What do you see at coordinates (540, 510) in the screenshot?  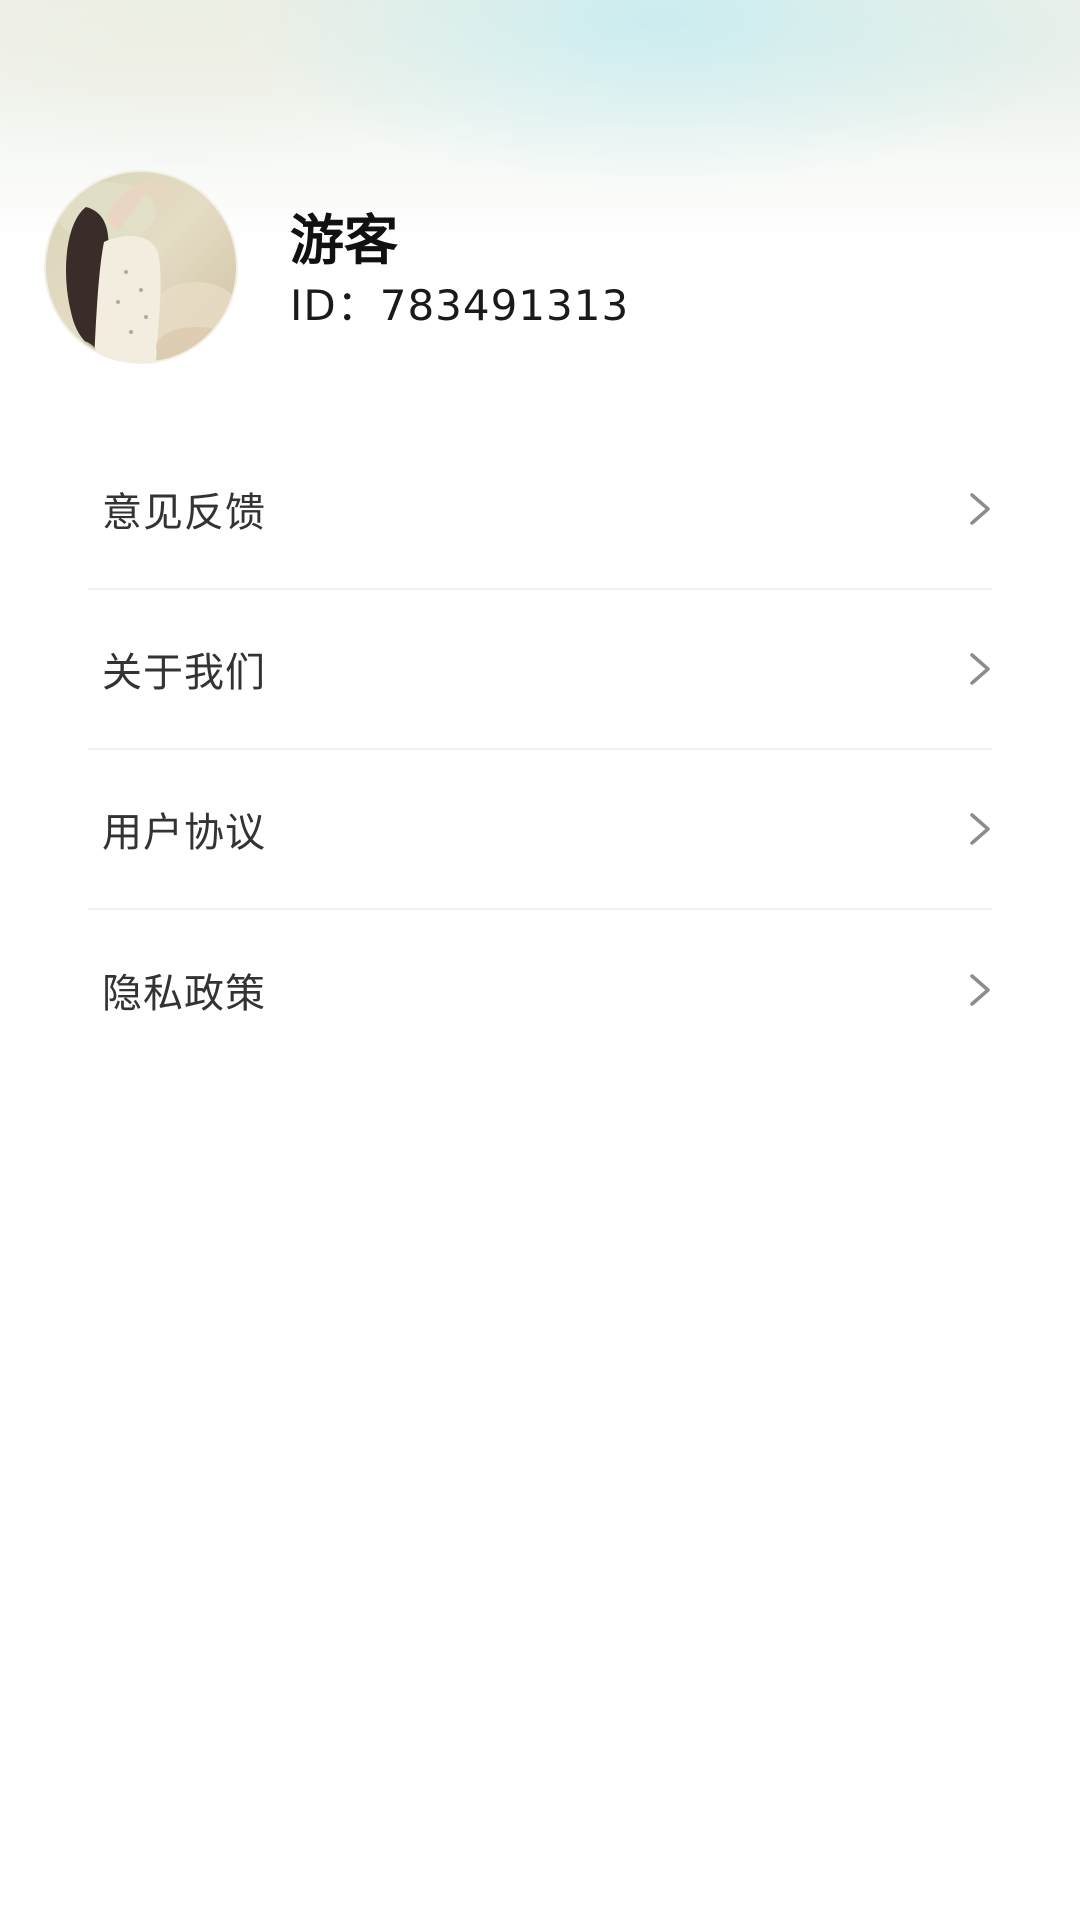 I see `menu-item-feedback: 意见反馈` at bounding box center [540, 510].